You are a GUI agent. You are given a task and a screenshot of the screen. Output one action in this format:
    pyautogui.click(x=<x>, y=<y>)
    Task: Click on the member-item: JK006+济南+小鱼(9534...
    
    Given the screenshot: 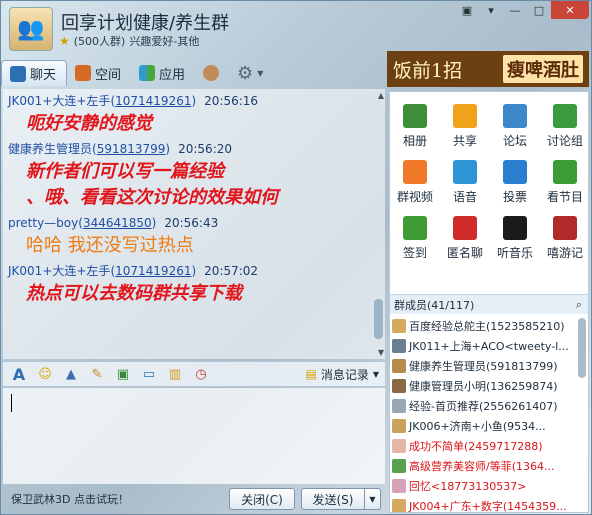 What is the action you would take?
    pyautogui.click(x=489, y=426)
    